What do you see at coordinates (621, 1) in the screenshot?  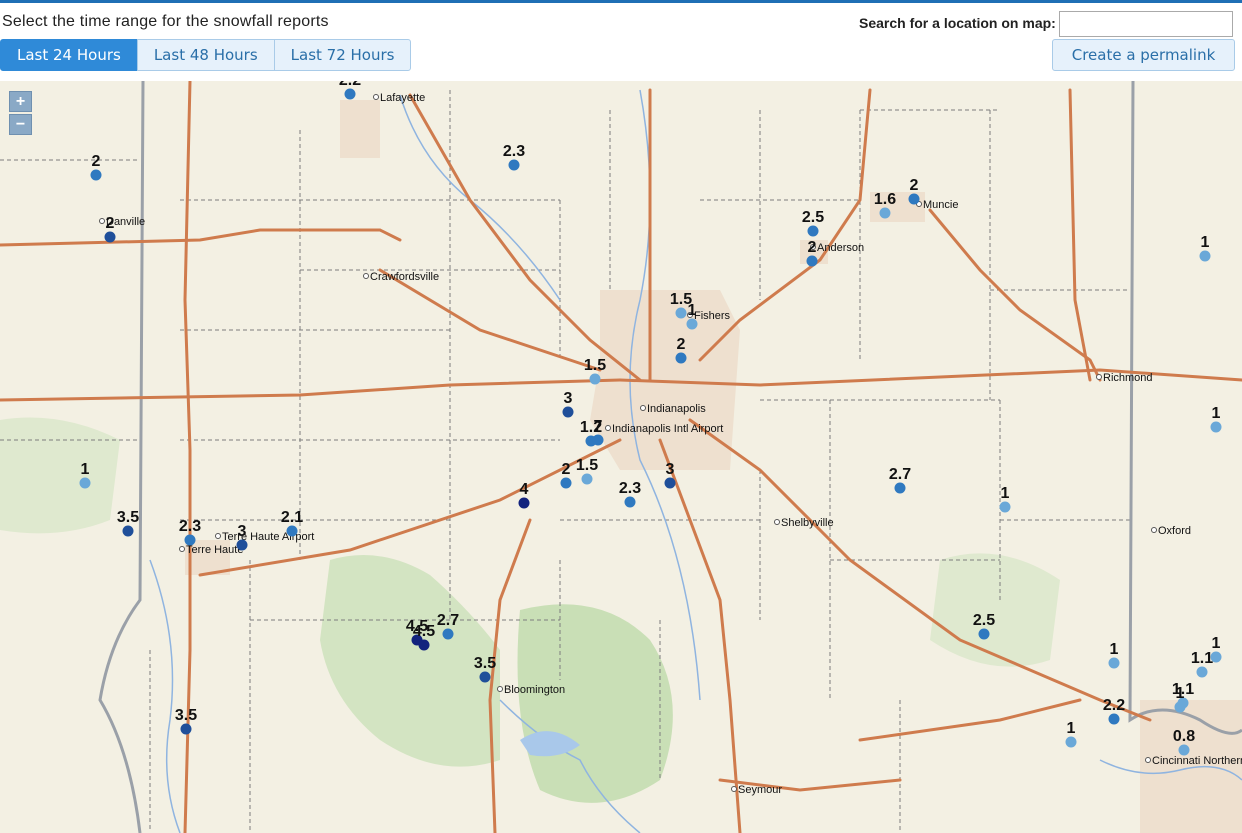 I see `top-accent-line` at bounding box center [621, 1].